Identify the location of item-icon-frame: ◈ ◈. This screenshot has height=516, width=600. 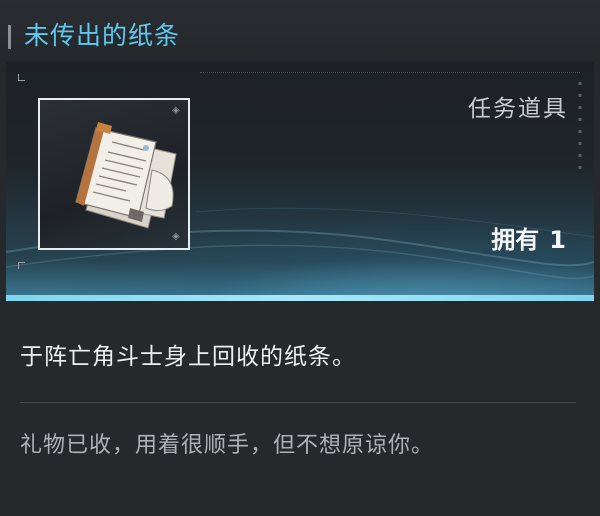
(114, 174).